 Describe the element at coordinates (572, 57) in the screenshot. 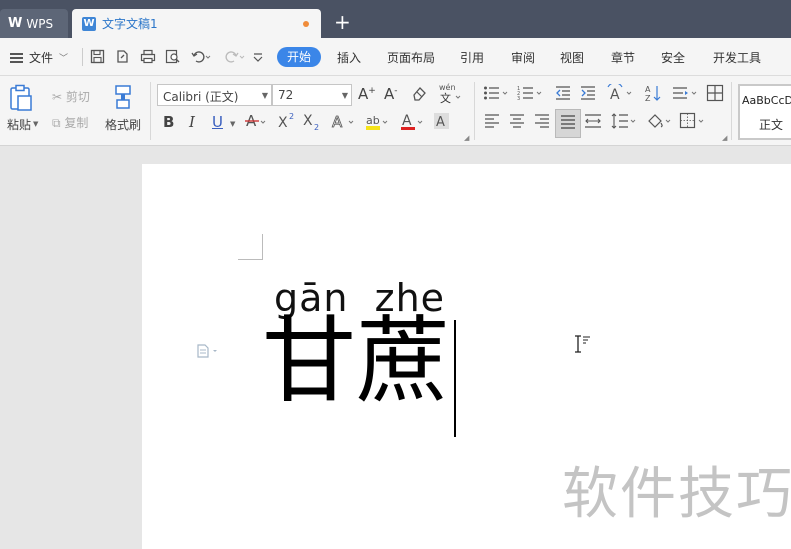

I see `tab-view: 视图` at that location.